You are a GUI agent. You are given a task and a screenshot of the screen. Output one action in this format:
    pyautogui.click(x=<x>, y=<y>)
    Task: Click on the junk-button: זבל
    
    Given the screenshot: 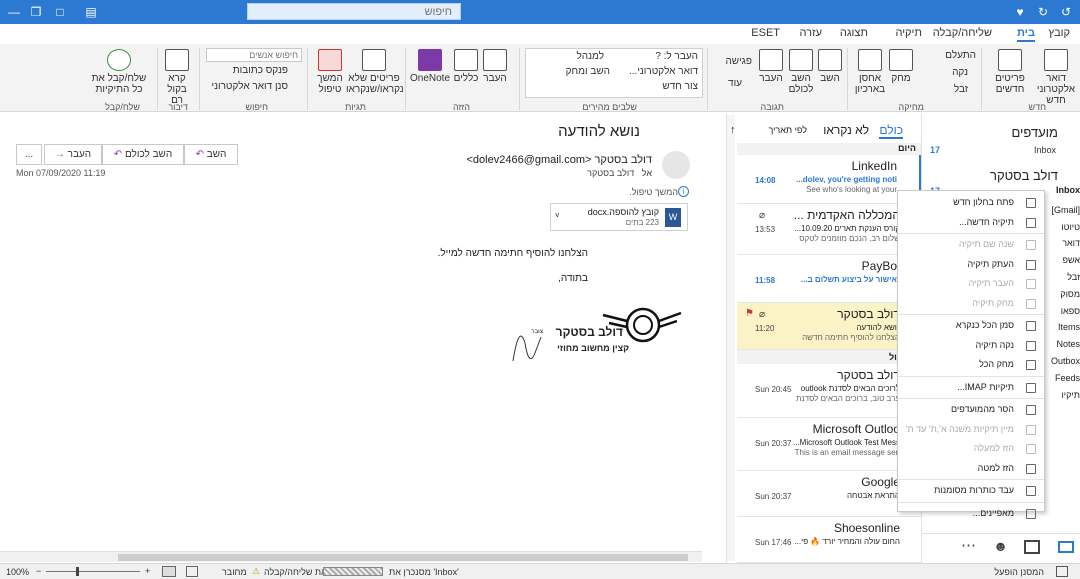 What is the action you would take?
    pyautogui.click(x=961, y=89)
    